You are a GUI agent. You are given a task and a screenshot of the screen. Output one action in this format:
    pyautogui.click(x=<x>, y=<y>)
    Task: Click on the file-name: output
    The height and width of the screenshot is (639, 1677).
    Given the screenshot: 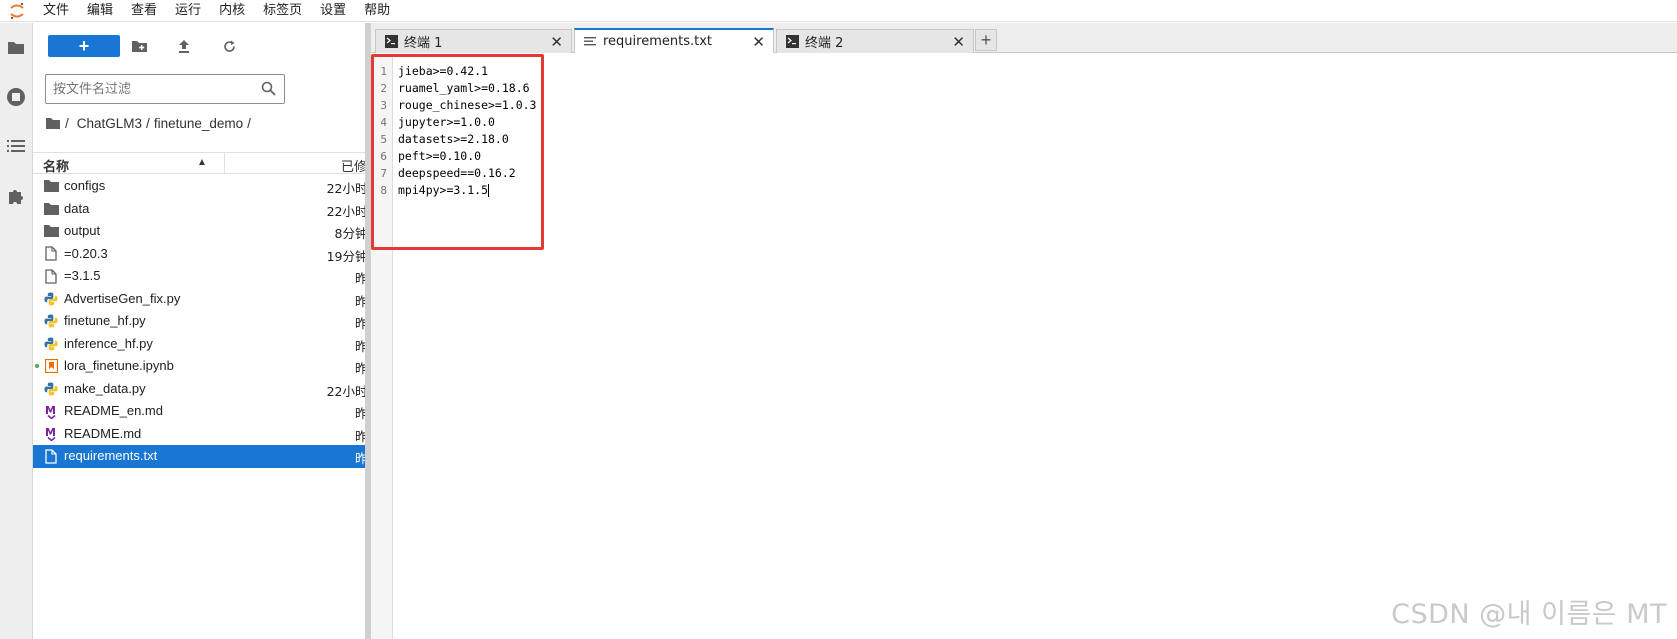 What is the action you would take?
    pyautogui.click(x=82, y=230)
    